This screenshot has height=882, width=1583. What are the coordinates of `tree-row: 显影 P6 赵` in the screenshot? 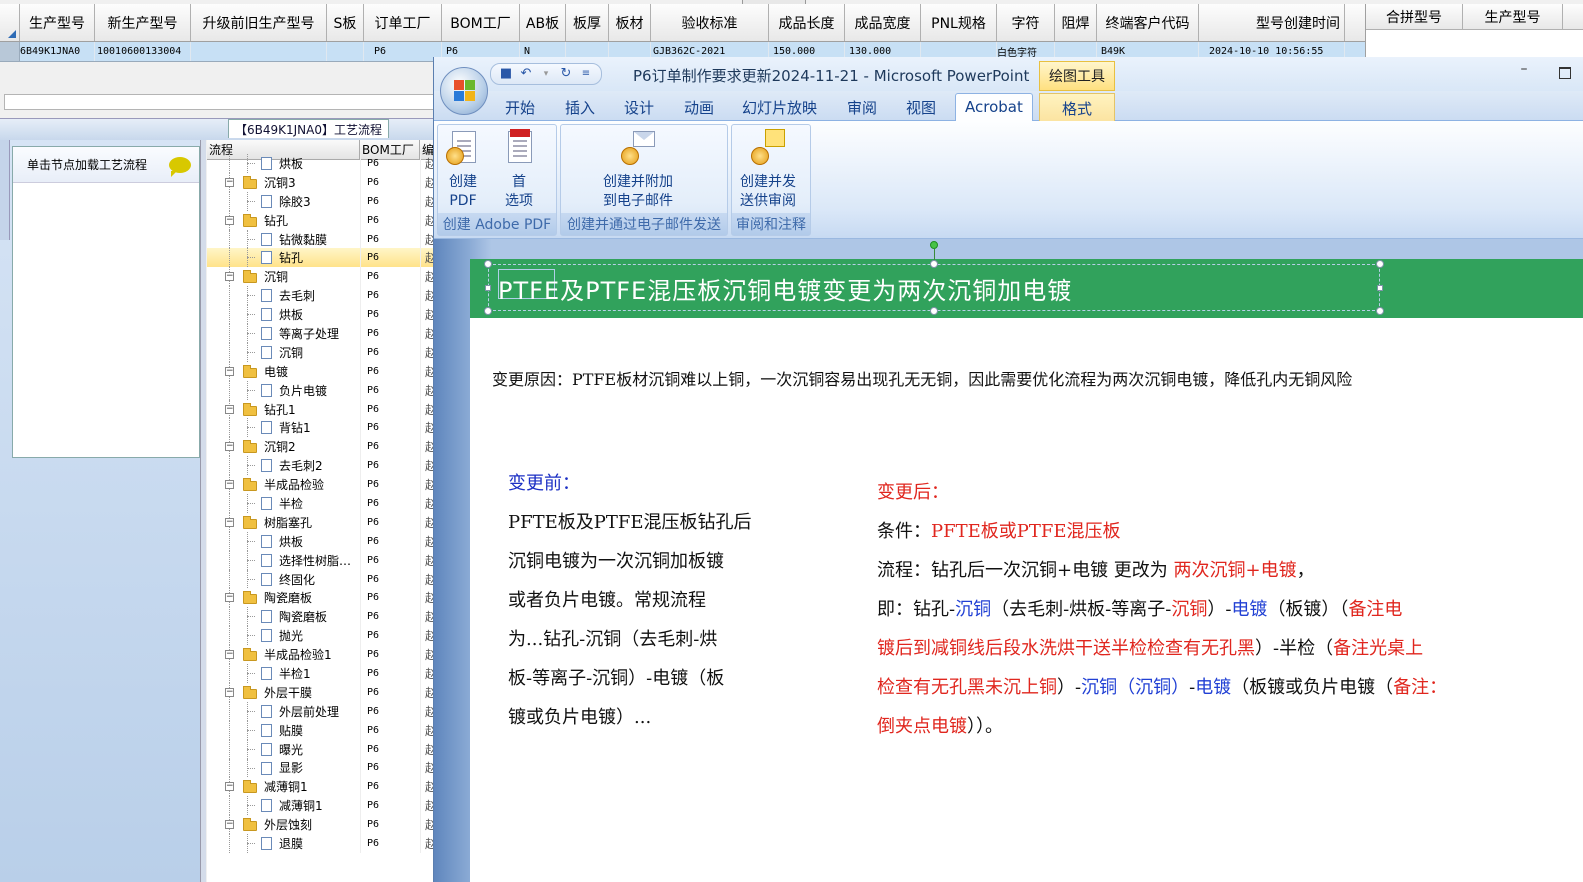 It's located at (321, 768).